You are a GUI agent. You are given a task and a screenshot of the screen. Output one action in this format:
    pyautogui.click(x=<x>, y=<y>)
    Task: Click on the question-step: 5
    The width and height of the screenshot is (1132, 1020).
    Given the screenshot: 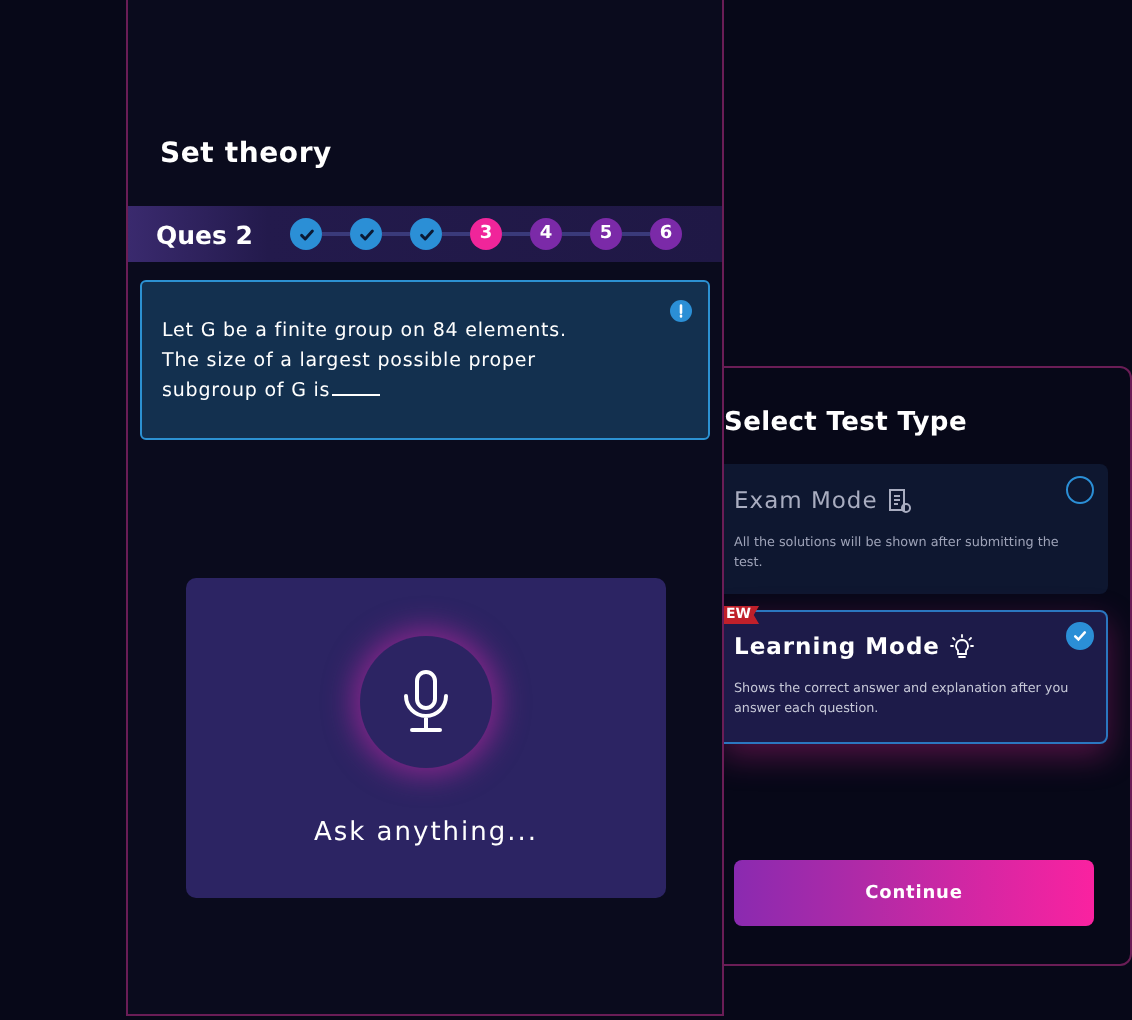 What is the action you would take?
    pyautogui.click(x=606, y=234)
    